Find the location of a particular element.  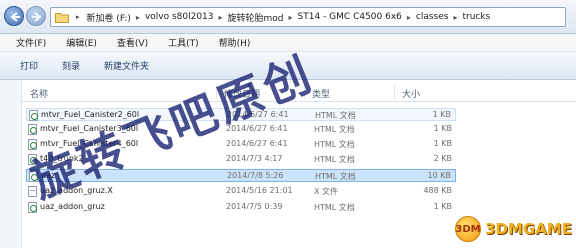

back-button is located at coordinates (14, 16).